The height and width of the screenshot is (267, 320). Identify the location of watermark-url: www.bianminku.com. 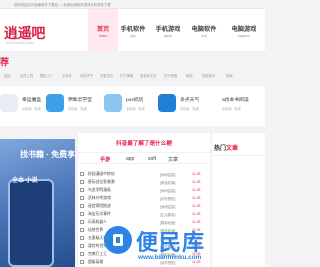
(170, 257).